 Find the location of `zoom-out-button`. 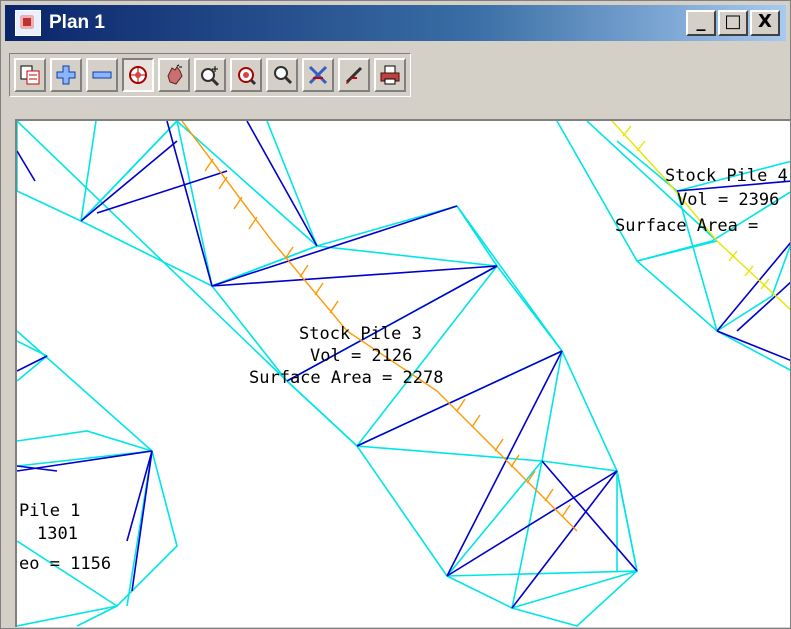

zoom-out-button is located at coordinates (102, 75).